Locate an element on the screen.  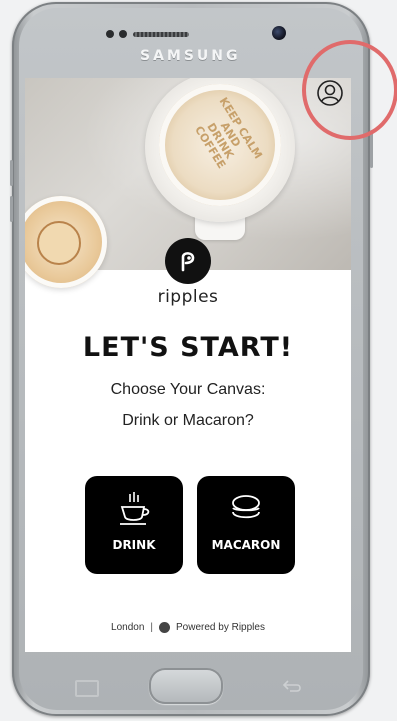
coffee-cup-icon is located at coordinates (135, 508).